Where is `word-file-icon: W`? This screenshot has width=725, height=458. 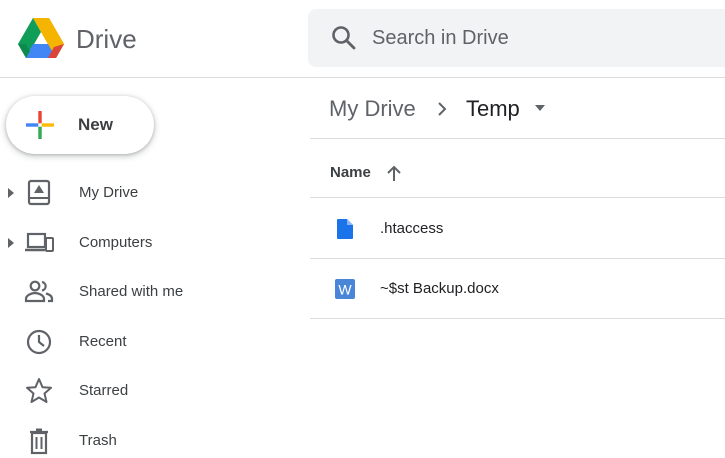
word-file-icon: W is located at coordinates (345, 289).